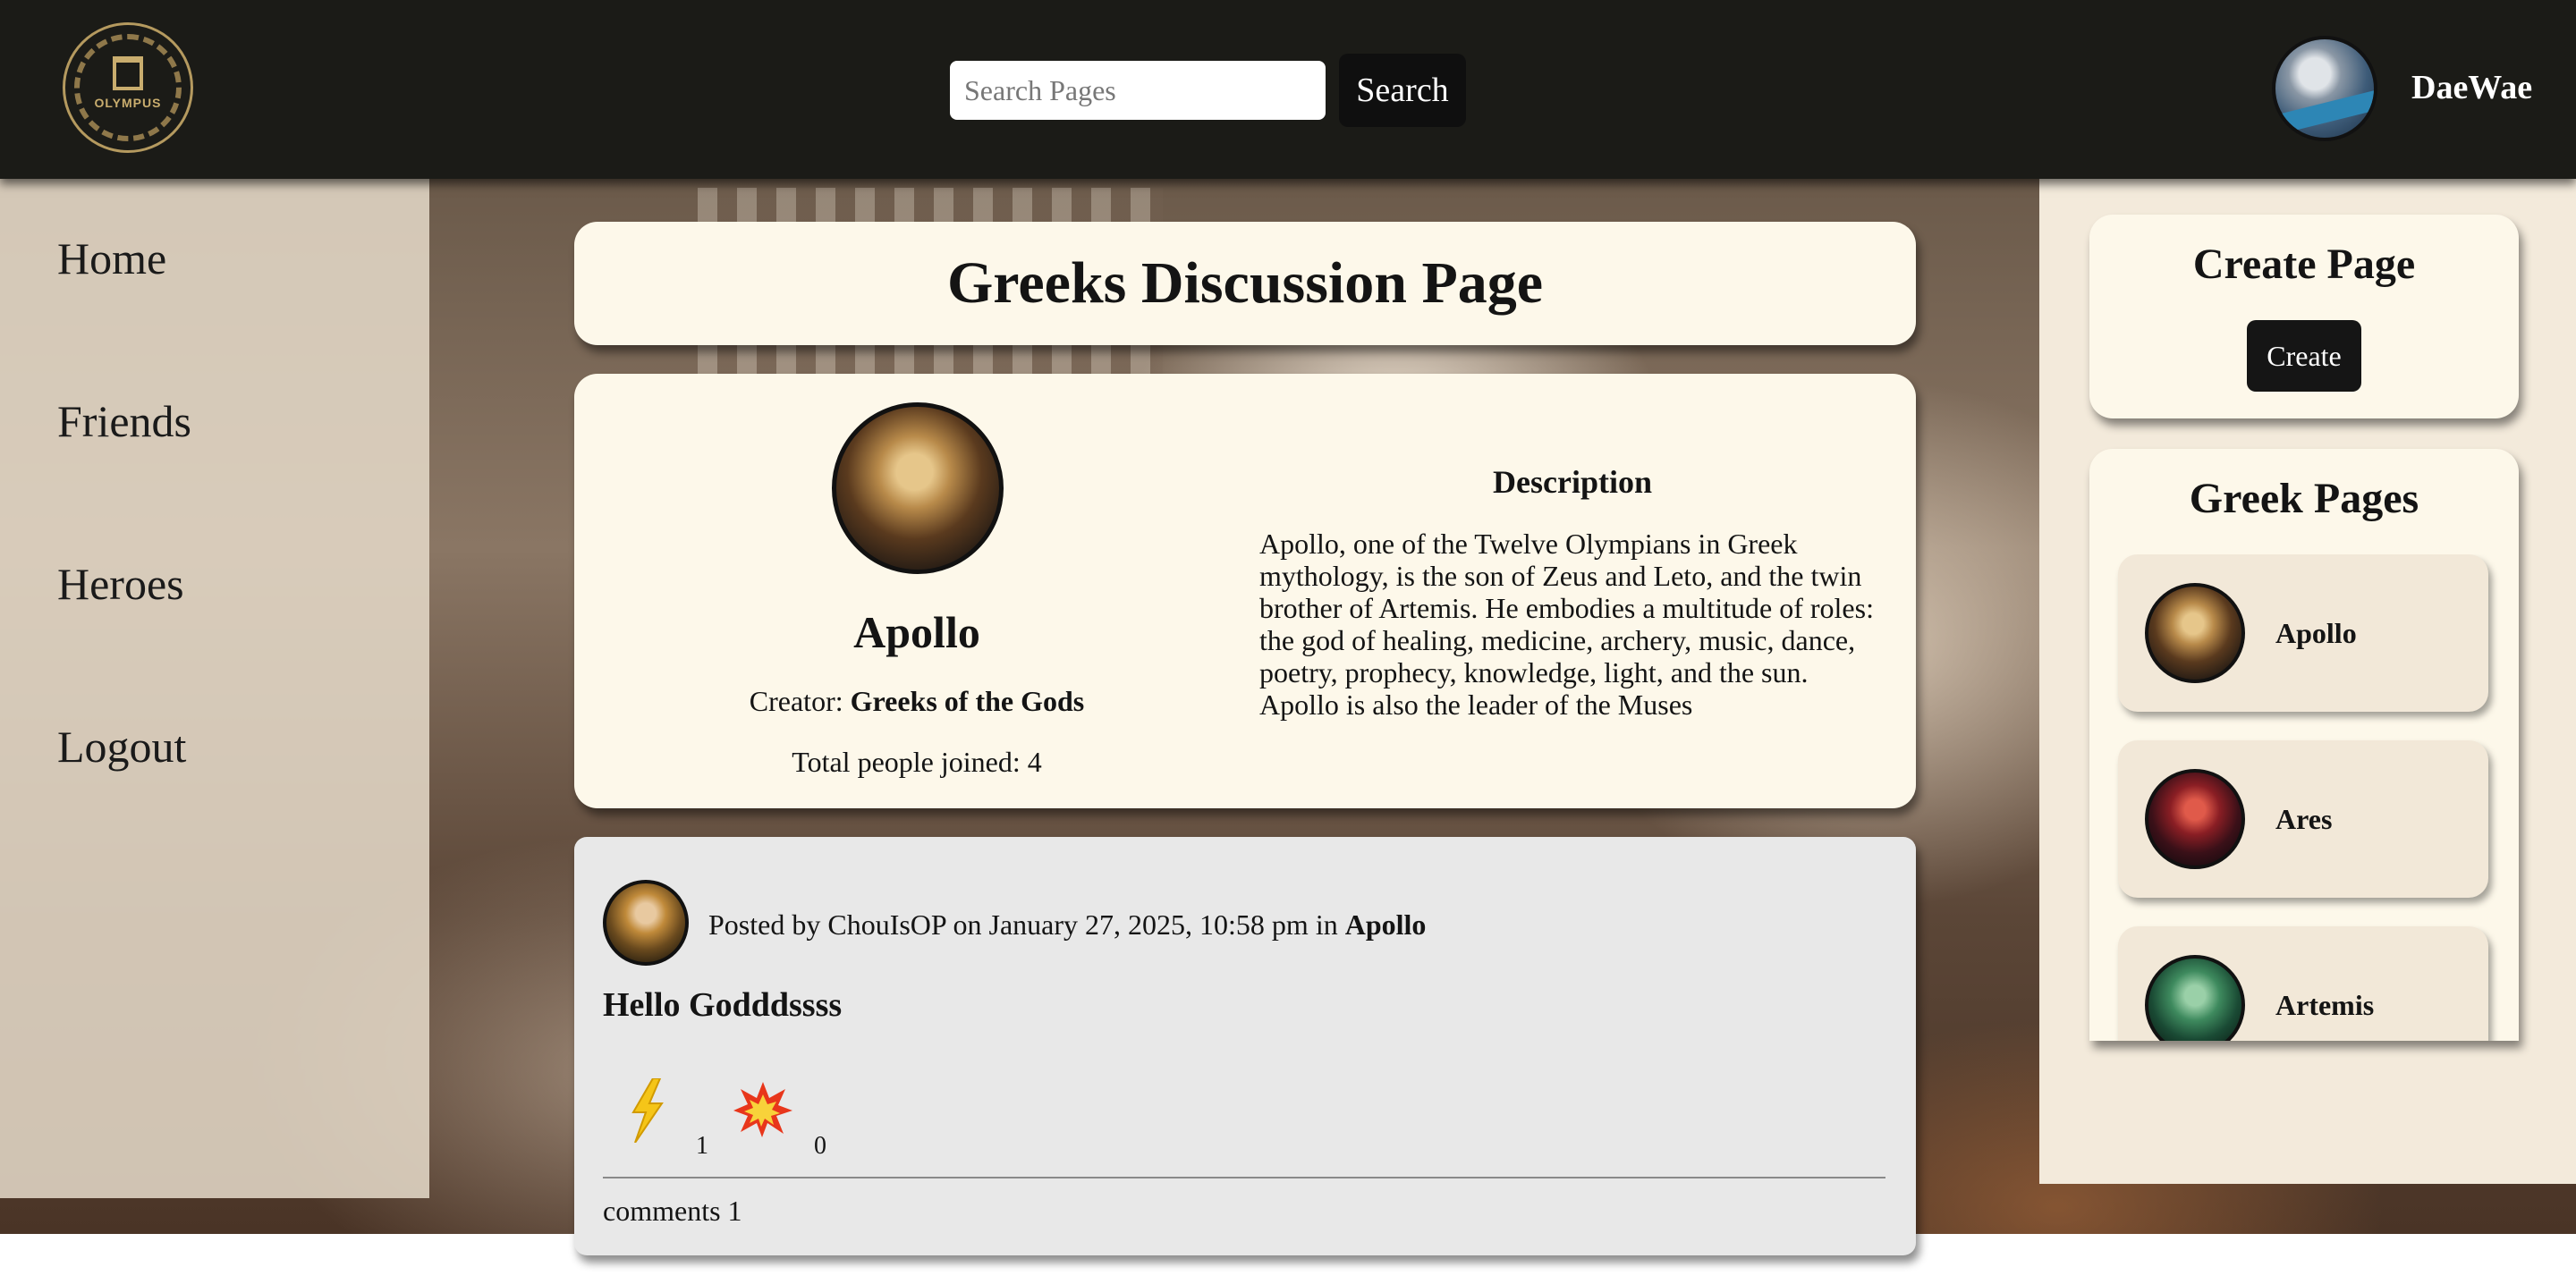 The image size is (2576, 1284). What do you see at coordinates (1138, 90) in the screenshot?
I see `search-input` at bounding box center [1138, 90].